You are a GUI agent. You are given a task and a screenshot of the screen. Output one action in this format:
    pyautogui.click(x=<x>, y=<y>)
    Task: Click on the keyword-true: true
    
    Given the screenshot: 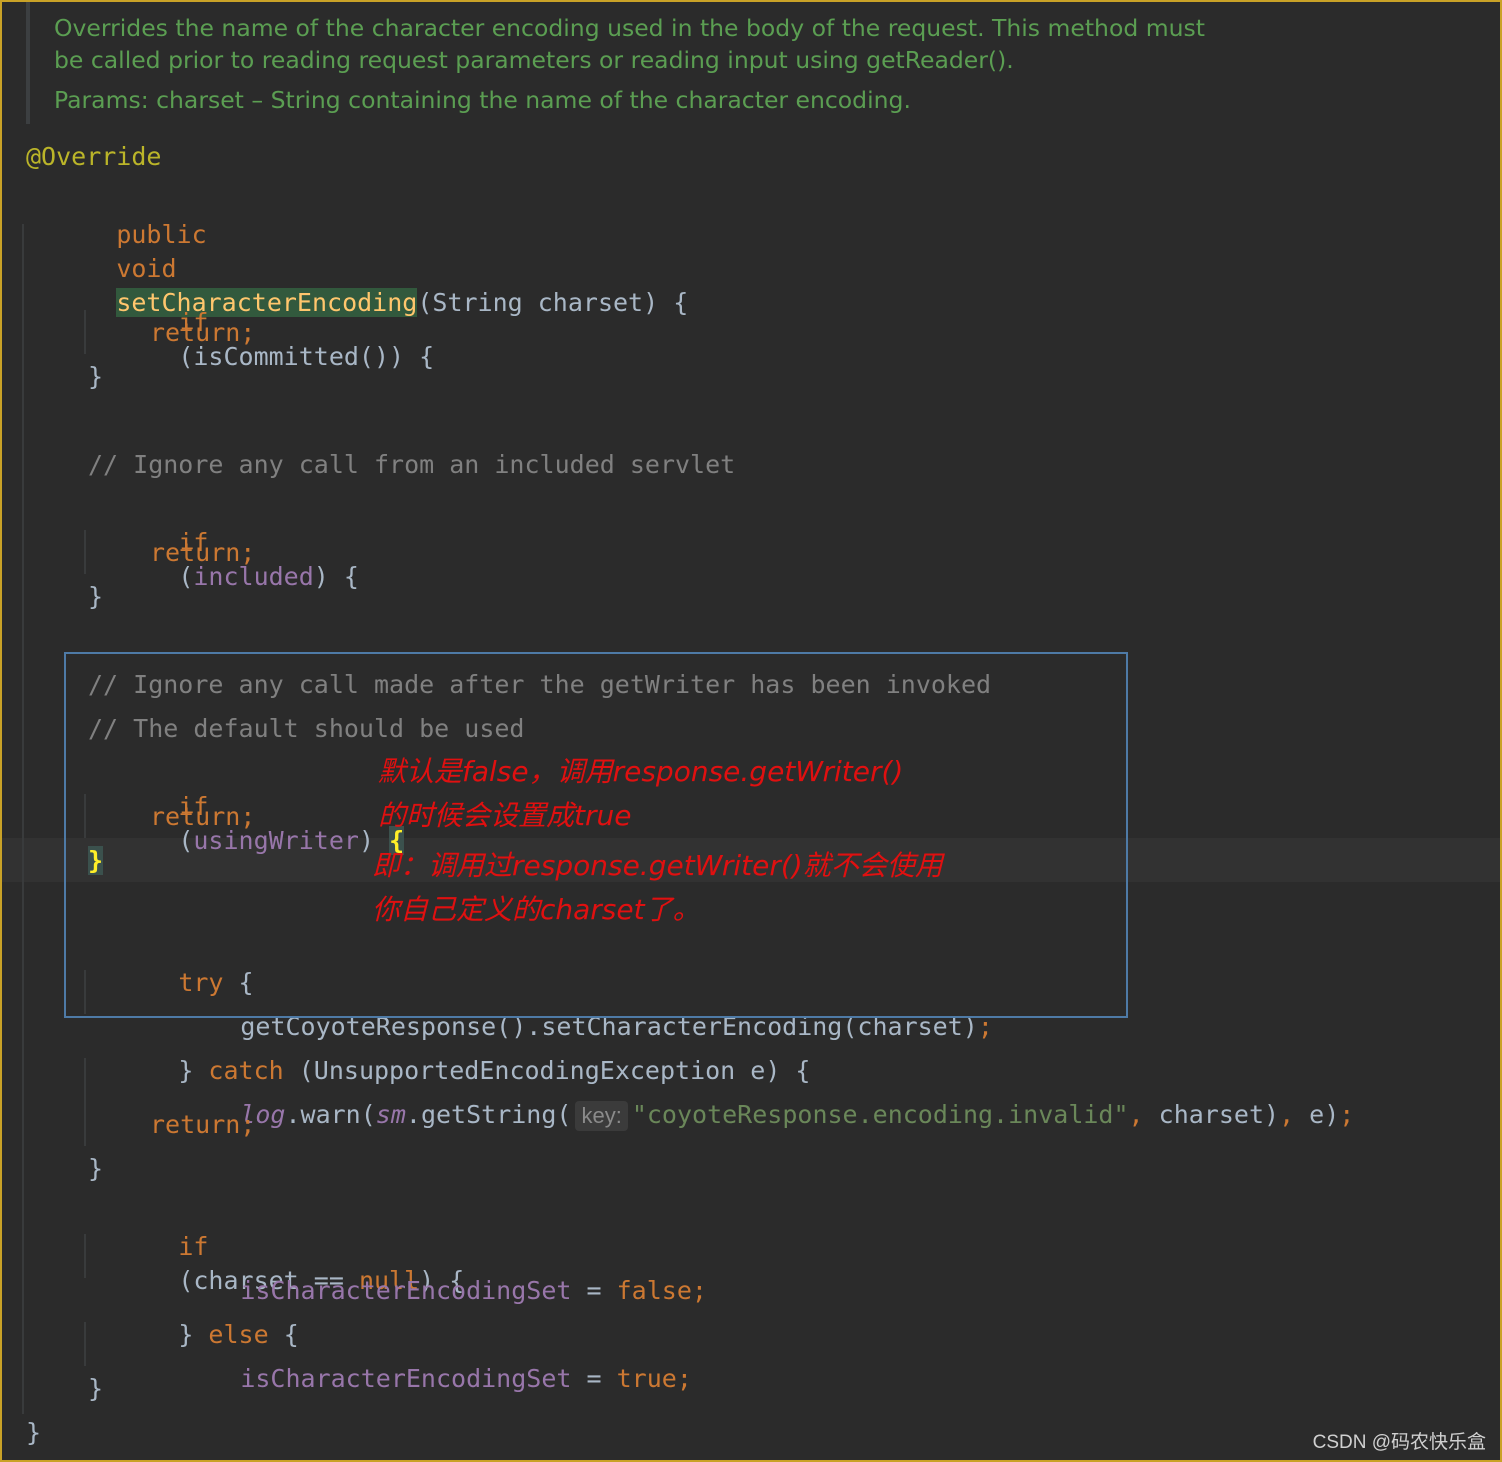 What is the action you would take?
    pyautogui.click(x=646, y=1378)
    